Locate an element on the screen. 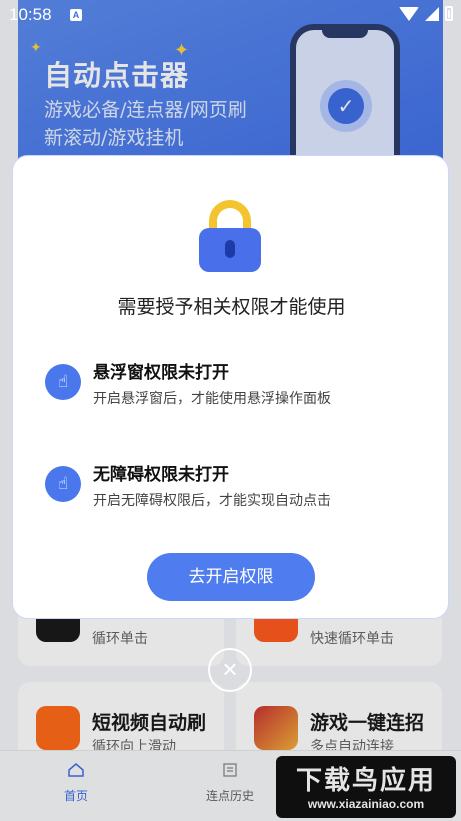 The image size is (461, 821). notification-icon: A is located at coordinates (76, 15).